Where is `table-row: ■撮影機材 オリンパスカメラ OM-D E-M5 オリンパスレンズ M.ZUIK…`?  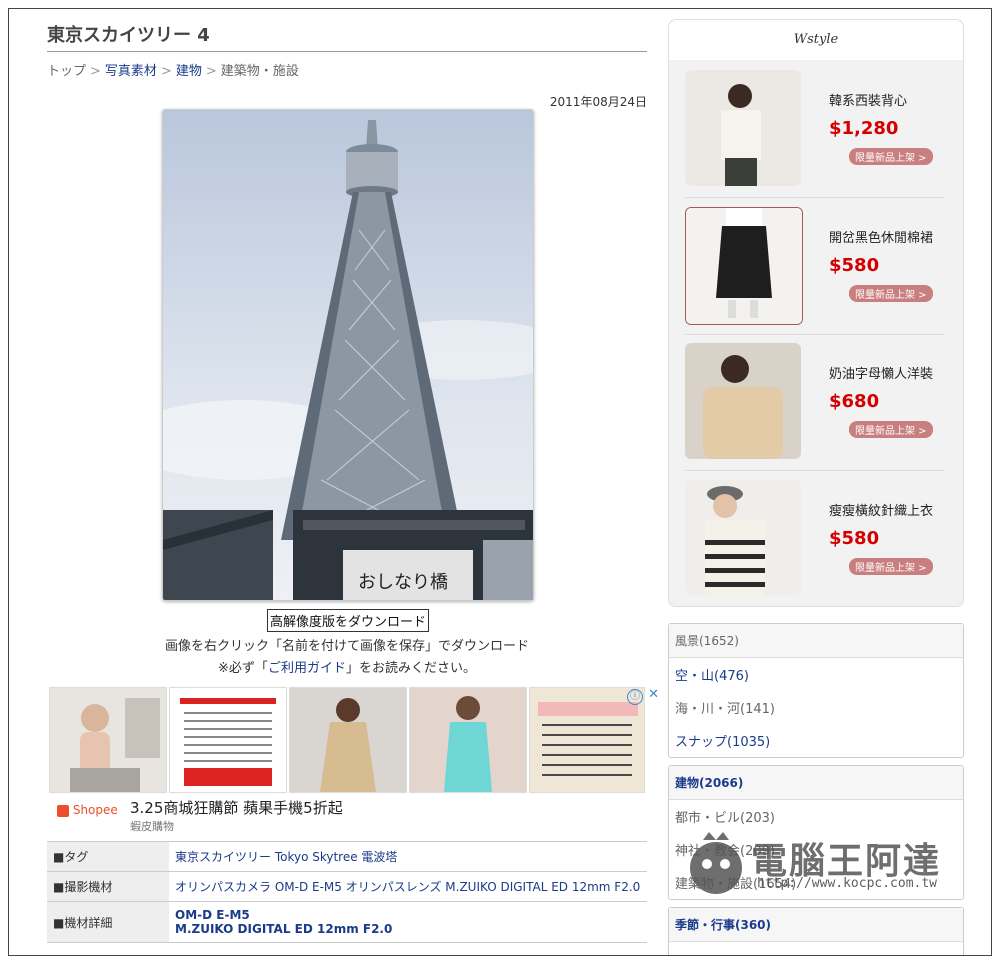
table-row: ■撮影機材 オリンパスカメラ OM-D E-M5 オリンパスレンズ M.ZUIK… is located at coordinates (347, 886).